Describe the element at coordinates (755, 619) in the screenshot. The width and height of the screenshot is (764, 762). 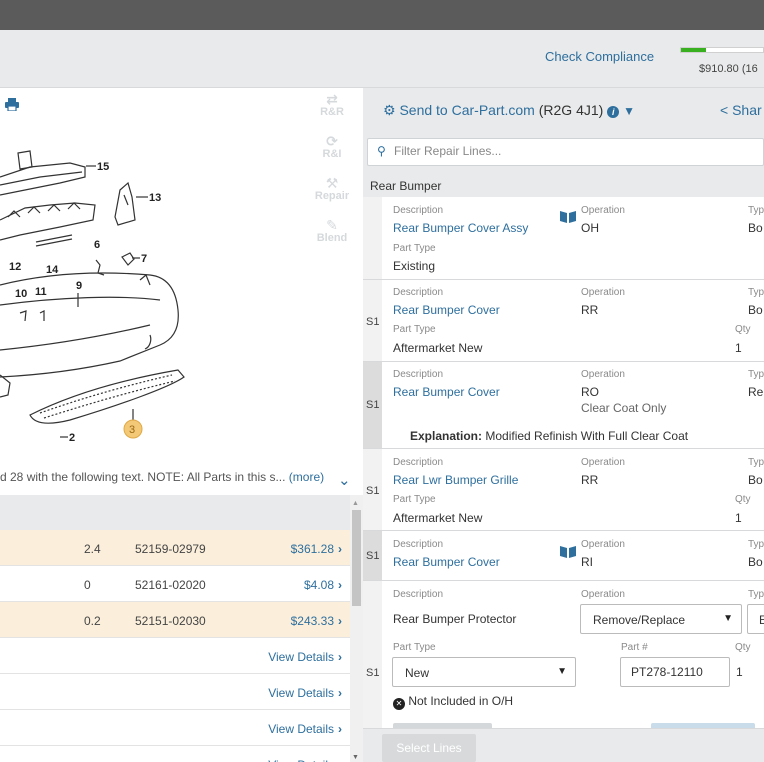
I see `type-select: E` at that location.